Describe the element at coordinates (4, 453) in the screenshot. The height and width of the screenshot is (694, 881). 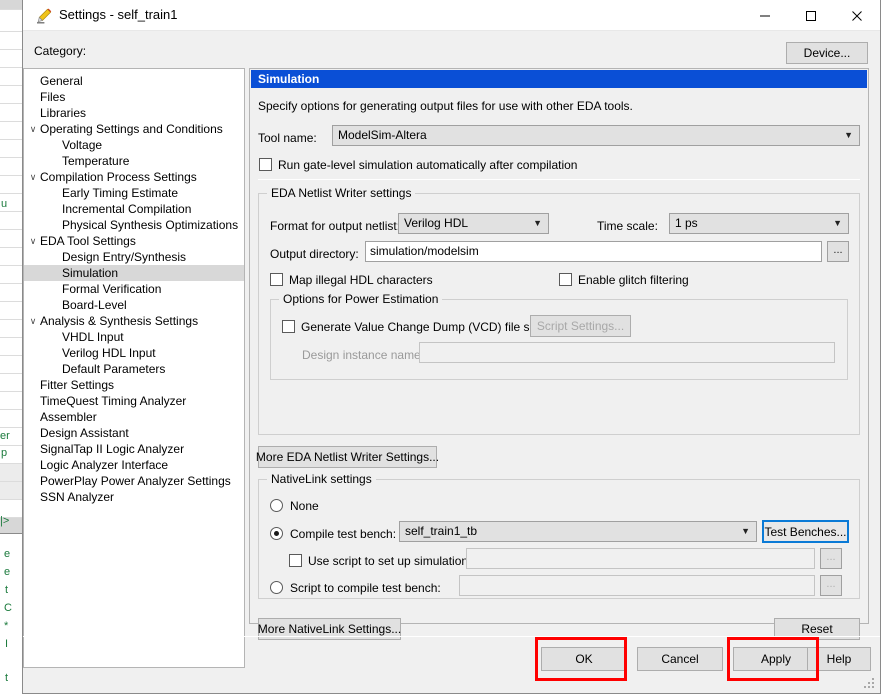
I see `bg-text-fragment: p` at that location.